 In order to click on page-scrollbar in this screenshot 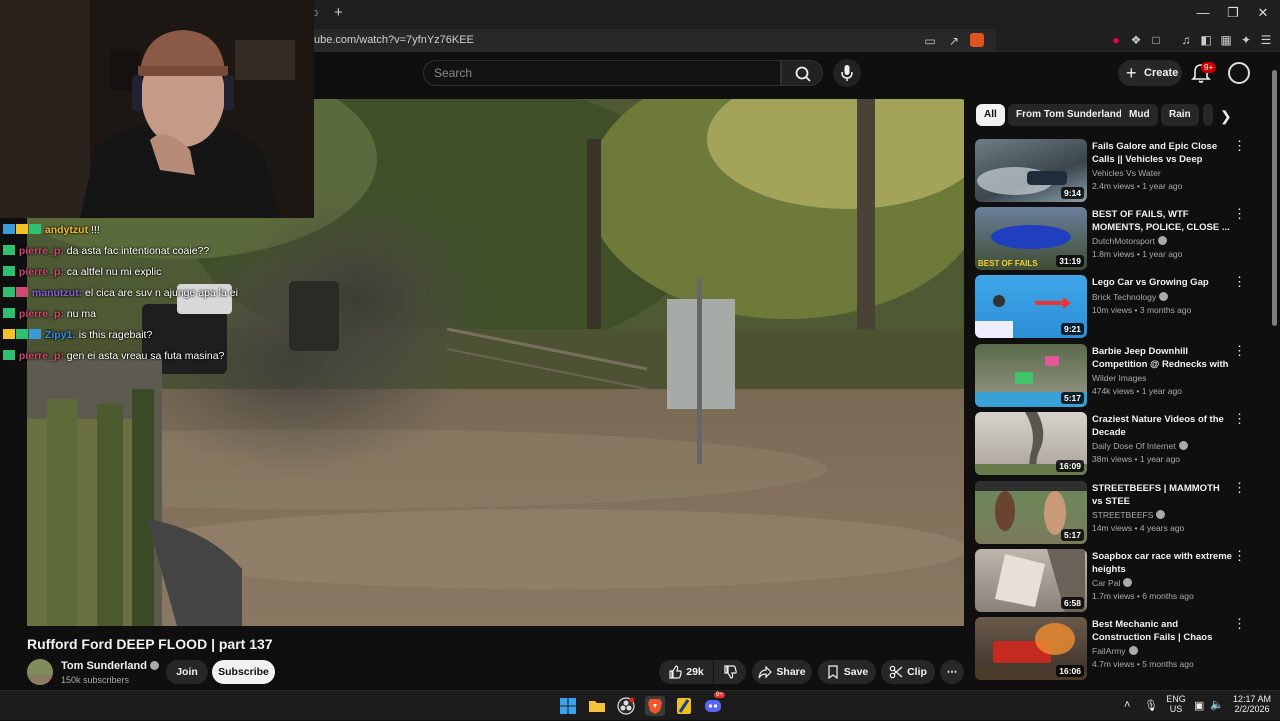, I will do `click(1274, 376)`.